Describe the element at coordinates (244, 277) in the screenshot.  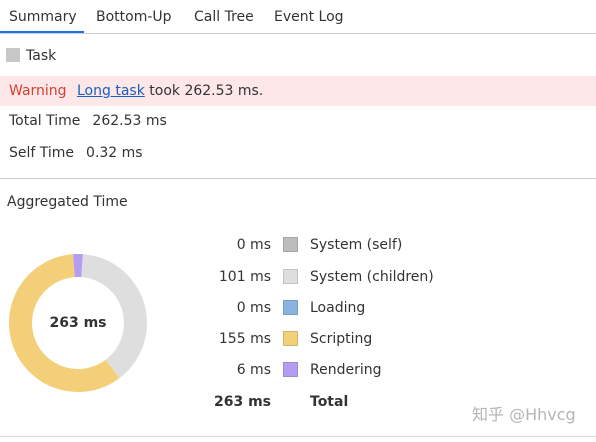
I see `legend-value: 101 ms` at that location.